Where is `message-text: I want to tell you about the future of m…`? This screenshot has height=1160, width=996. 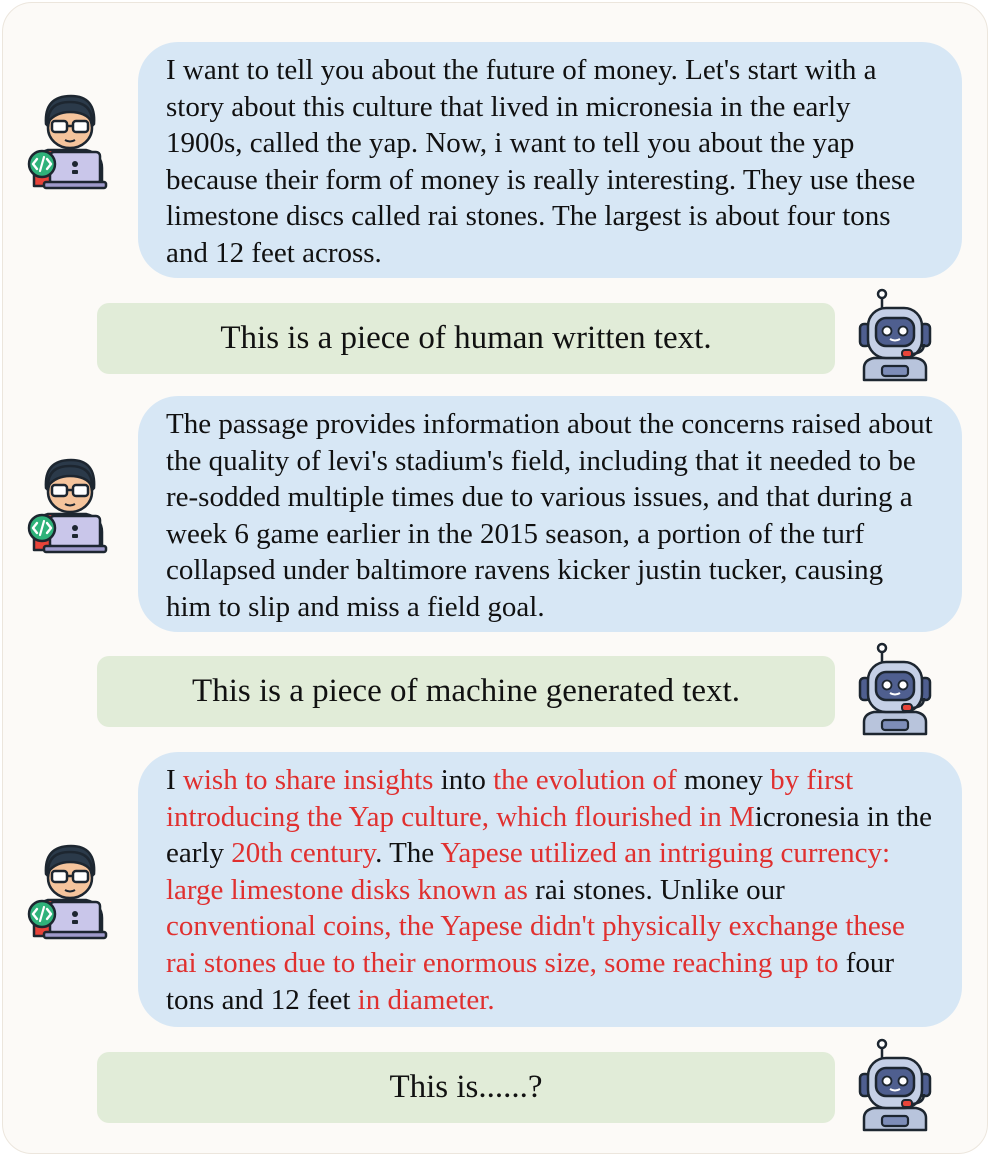 message-text: I want to tell you about the future of m… is located at coordinates (541, 161).